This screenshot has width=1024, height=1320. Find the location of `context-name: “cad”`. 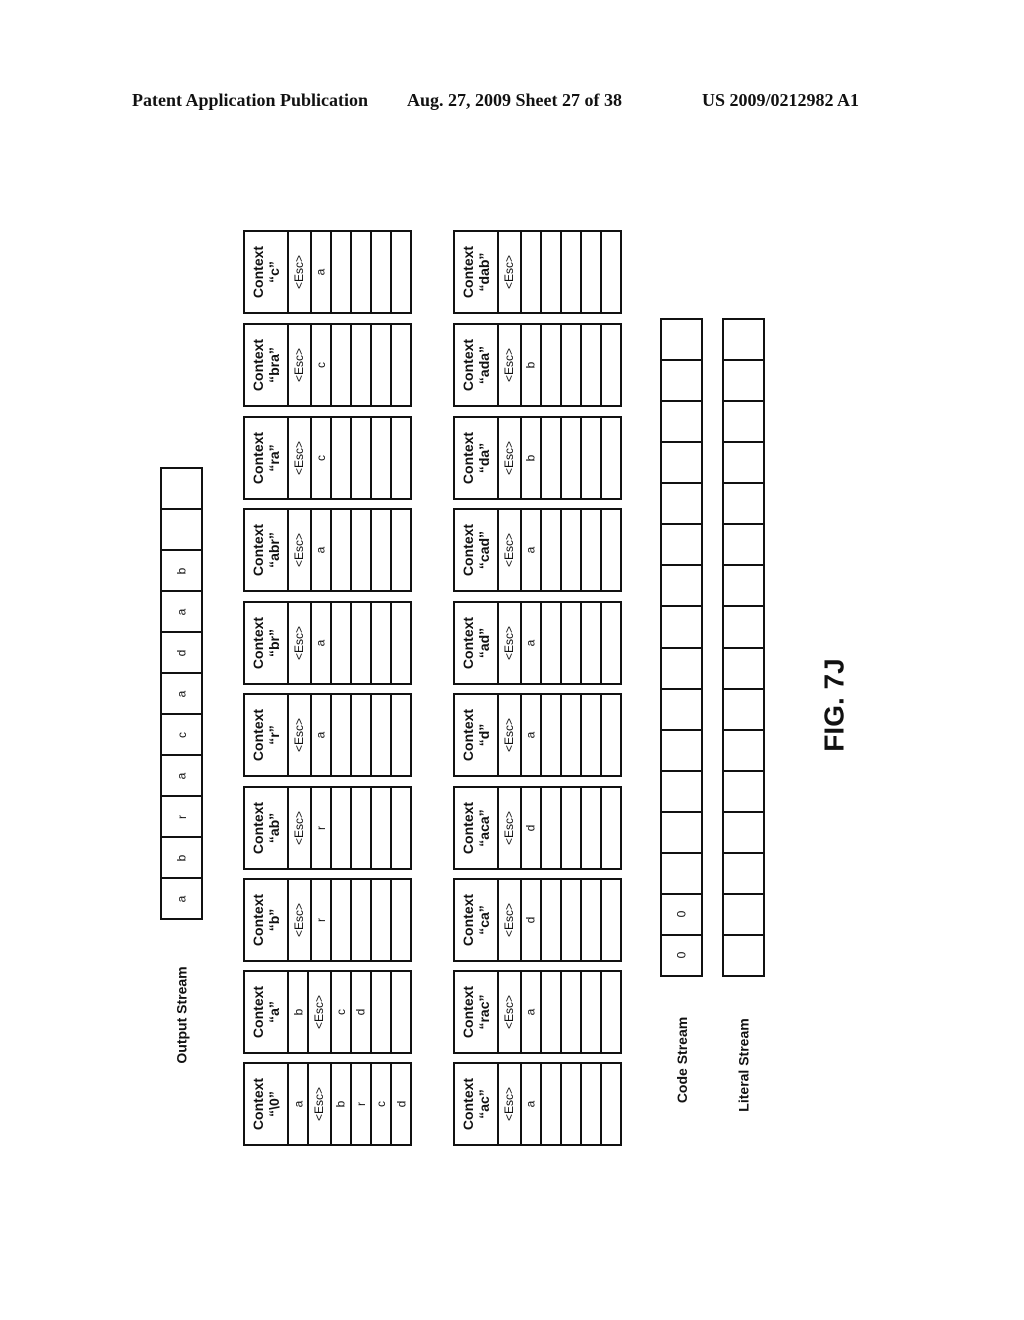

context-name: “cad” is located at coordinates (484, 550).